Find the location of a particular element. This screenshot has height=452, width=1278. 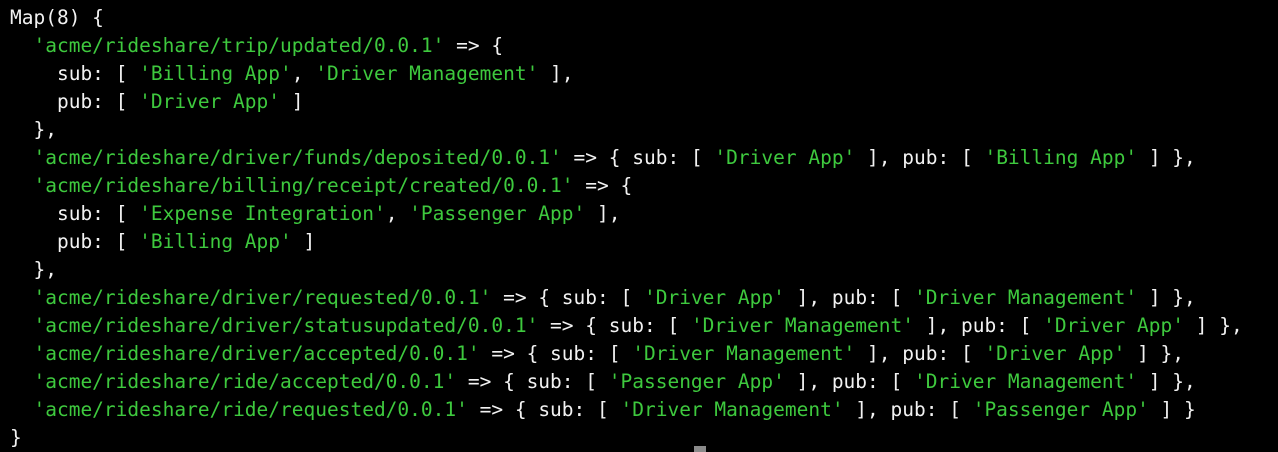

string-literal: 'acme/rideshare/trip/updated/0.0.1' is located at coordinates (239, 45).